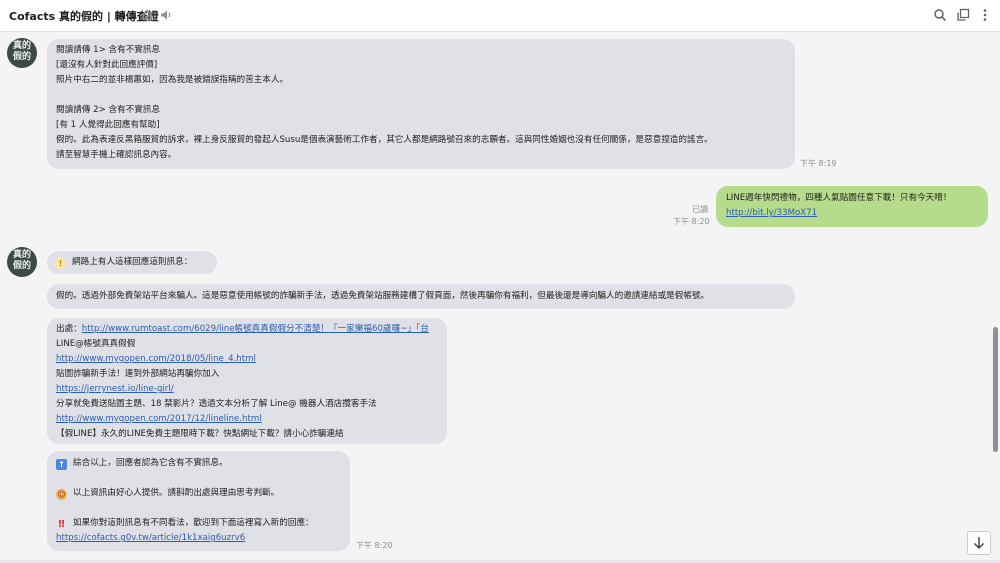  Describe the element at coordinates (107, 65) in the screenshot. I see `message-line: [還沒有人針對此回應評價]` at that location.